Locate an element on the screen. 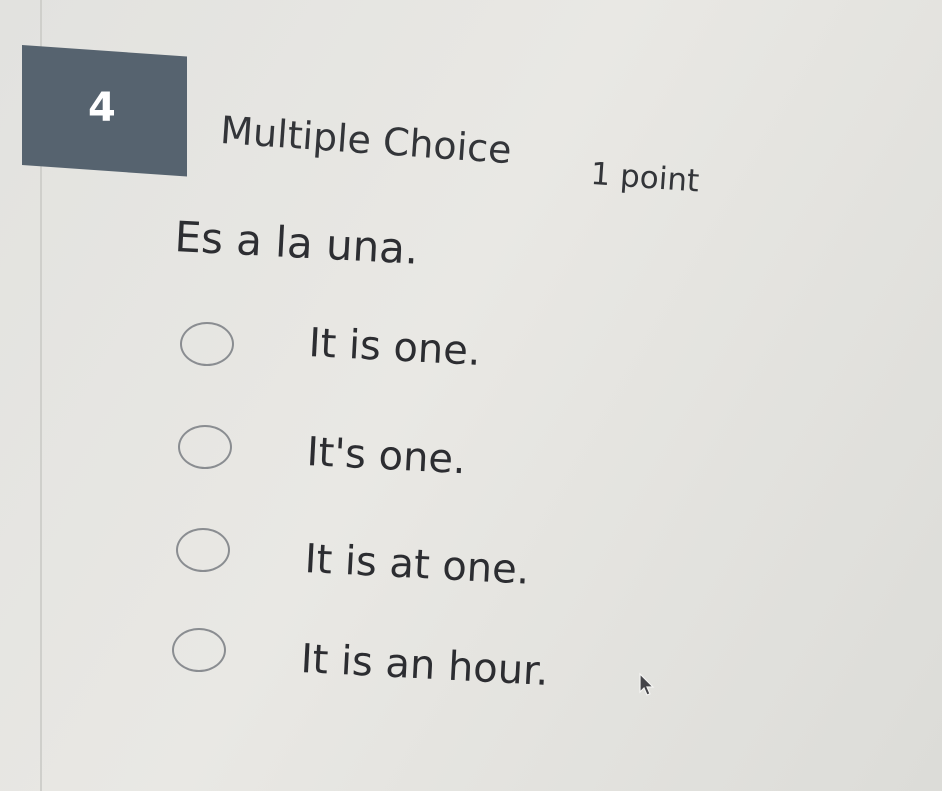 The width and height of the screenshot is (942, 791). answer-option-1: It is one. is located at coordinates (331, 347).